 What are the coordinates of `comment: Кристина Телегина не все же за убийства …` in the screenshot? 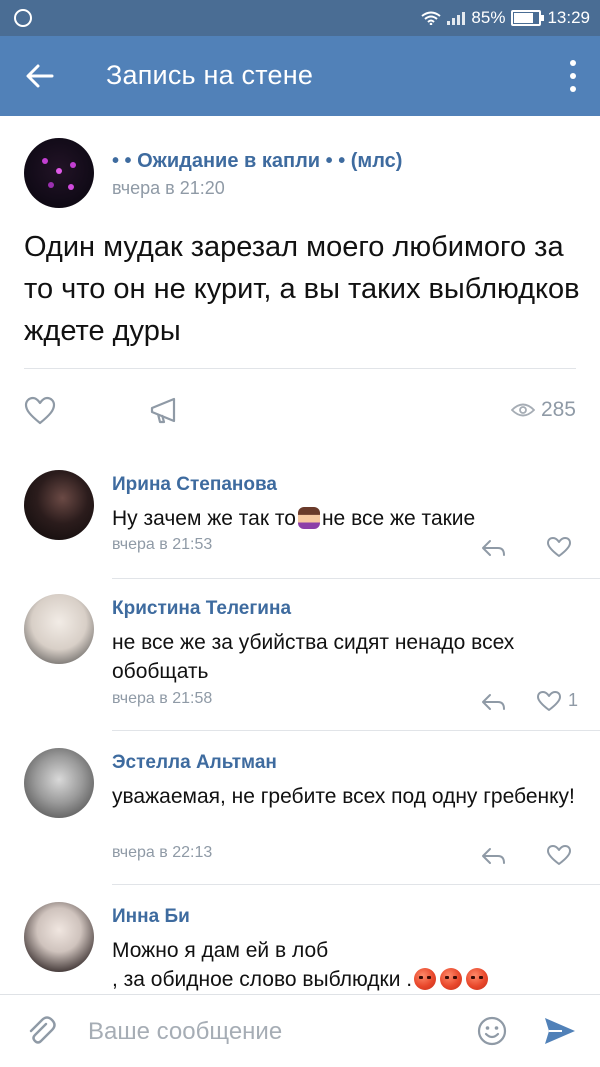 It's located at (300, 655).